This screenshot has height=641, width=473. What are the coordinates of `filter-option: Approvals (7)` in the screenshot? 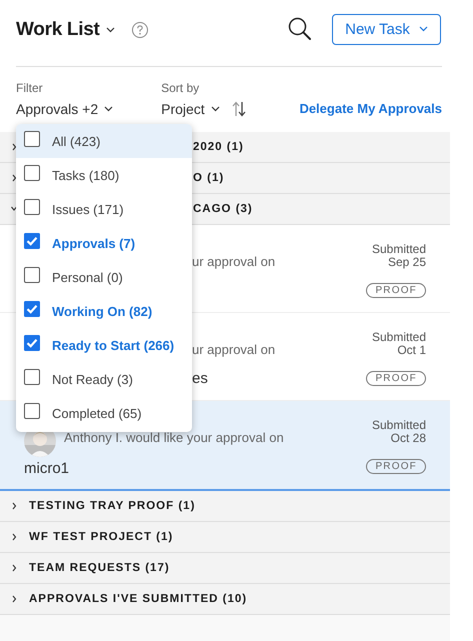 It's located at (104, 243).